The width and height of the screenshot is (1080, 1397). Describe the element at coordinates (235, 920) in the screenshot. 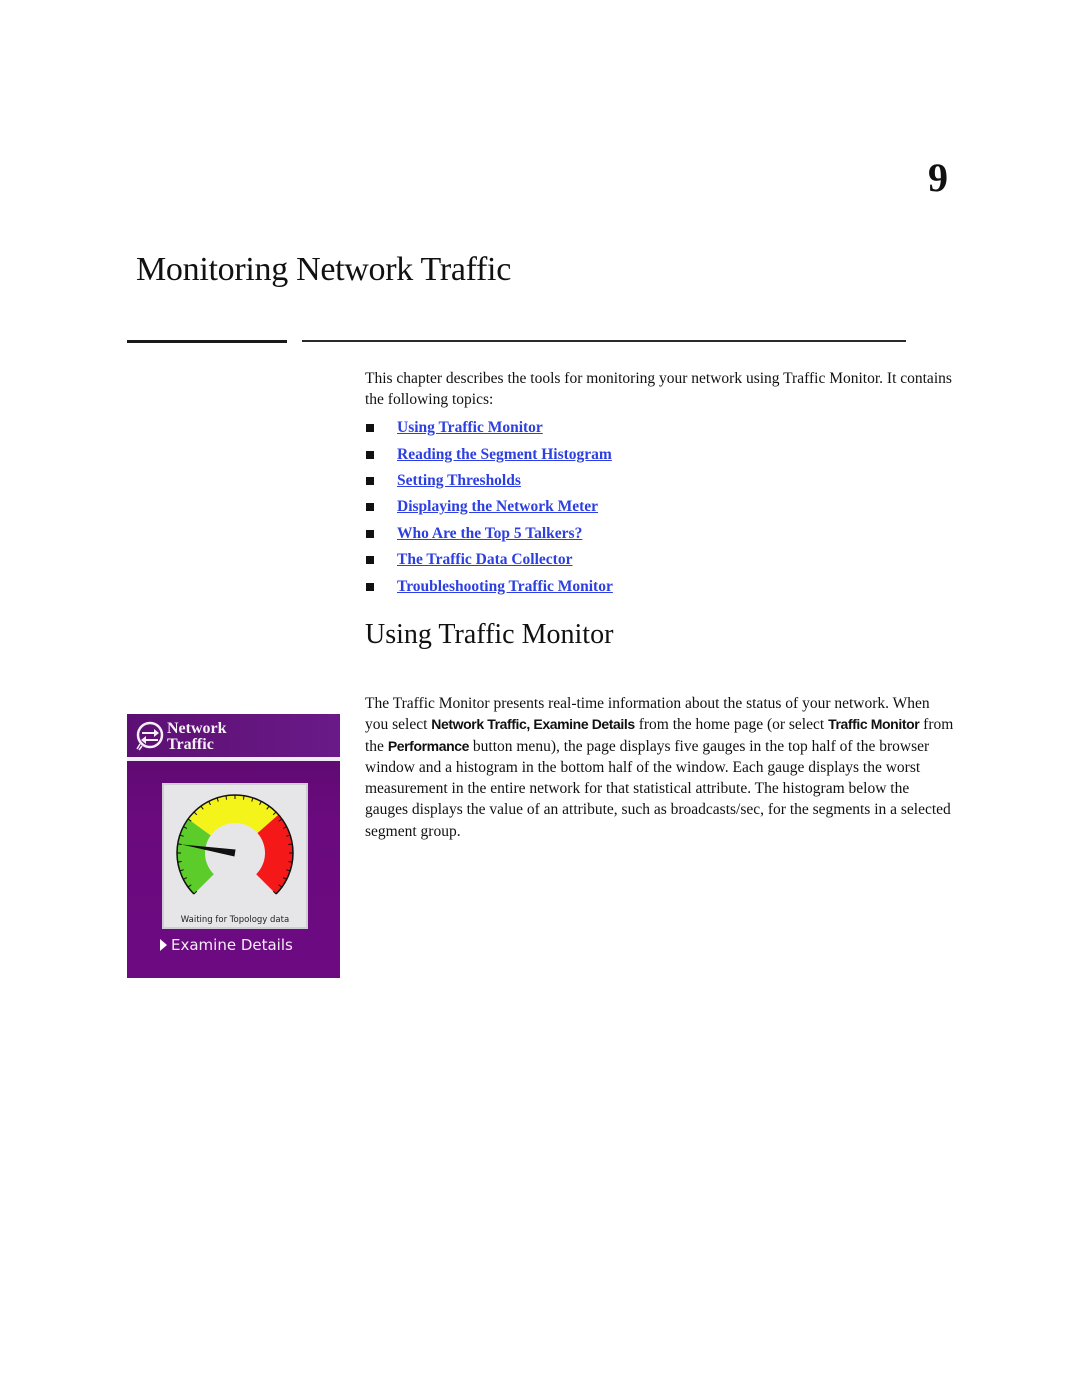

I see `gauge-status-caption: Waiting for Topology data` at that location.